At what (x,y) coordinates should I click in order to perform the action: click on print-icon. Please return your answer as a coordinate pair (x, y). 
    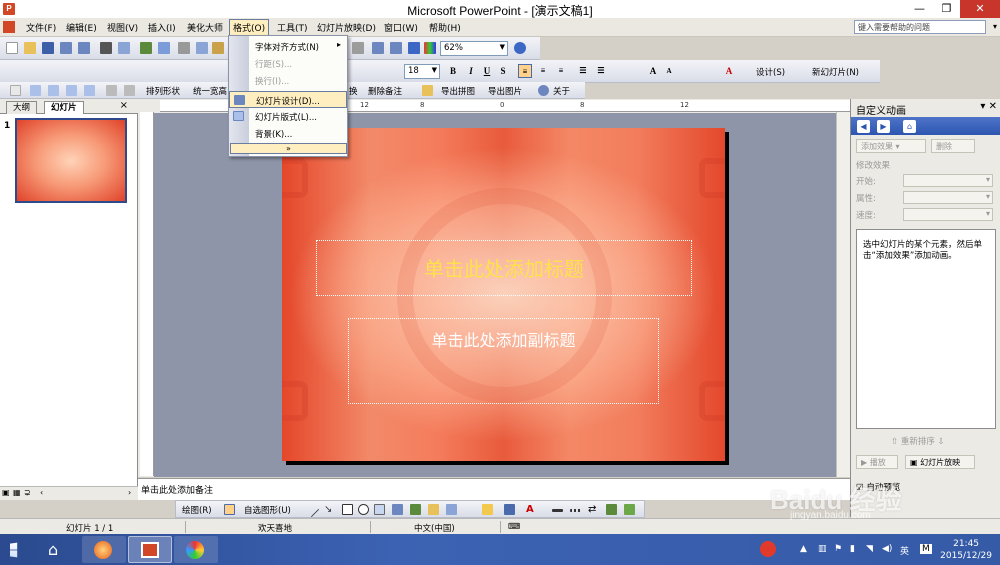
    Looking at the image, I should click on (106, 48).